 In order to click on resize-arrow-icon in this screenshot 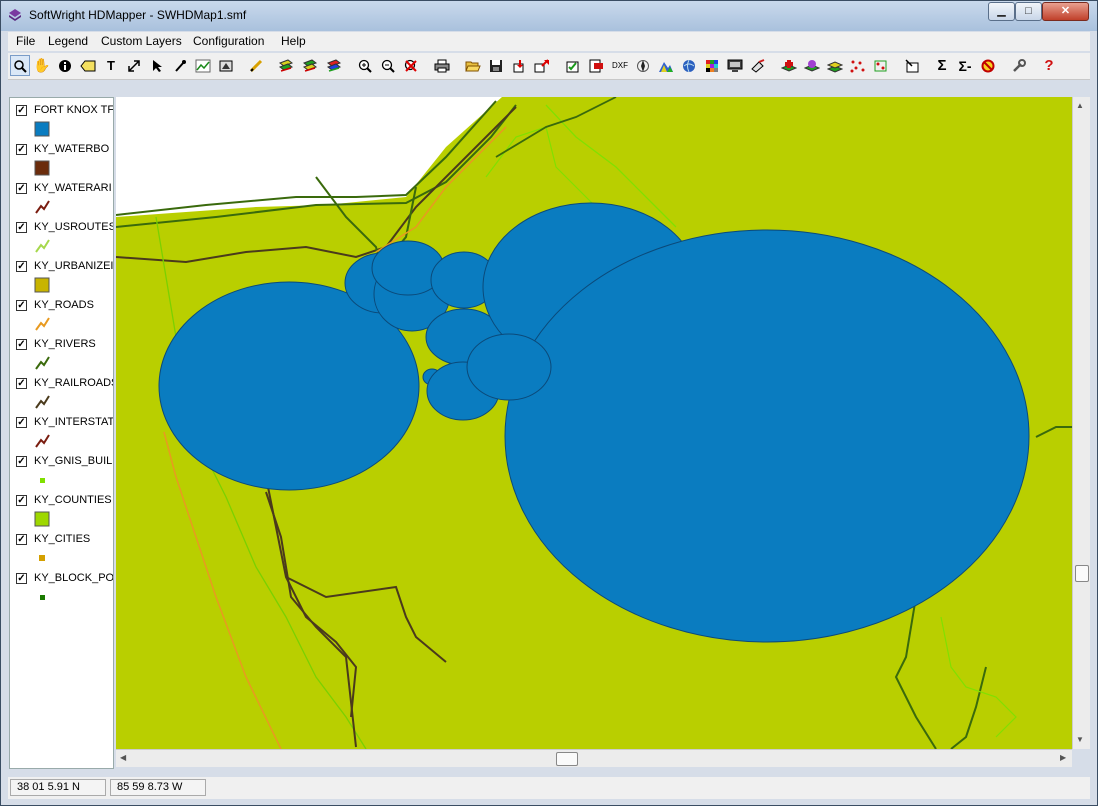, I will do `click(134, 65)`.